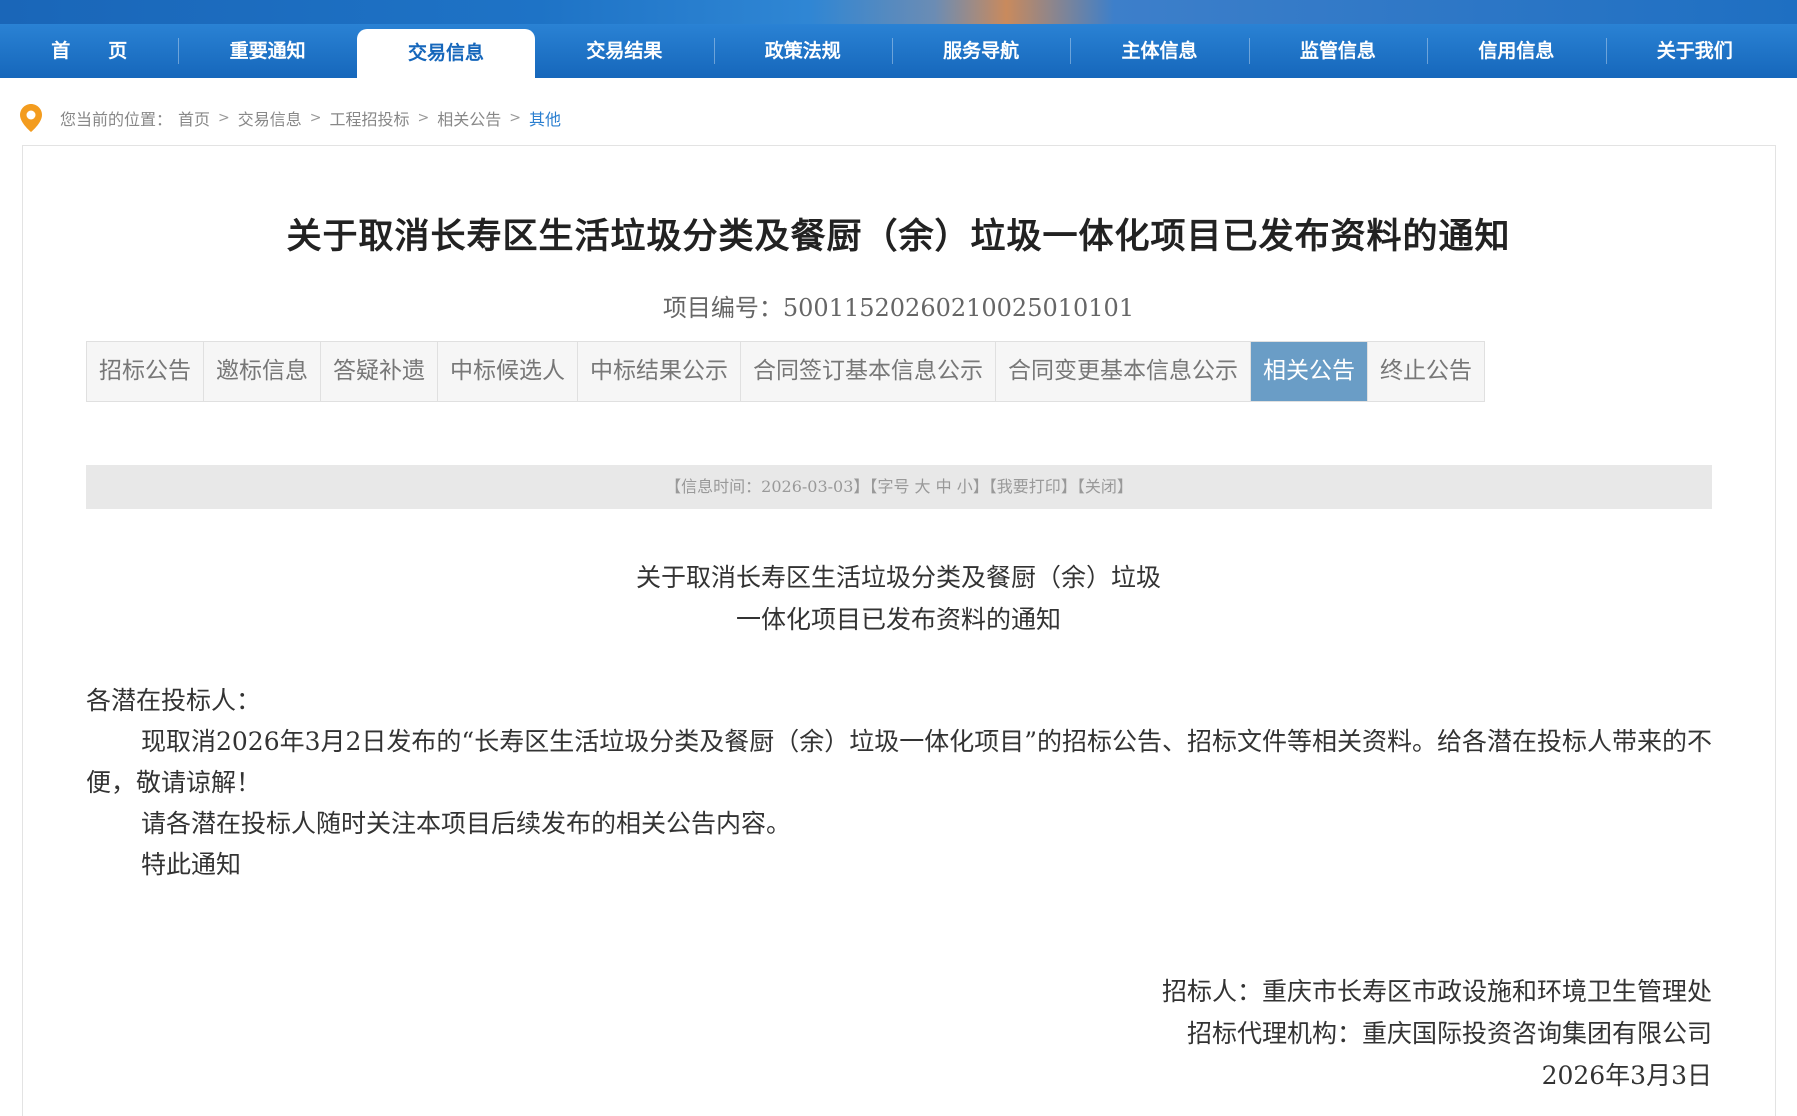 This screenshot has height=1116, width=1797. I want to click on breadcrumb-bidding: 工程招投标, so click(370, 118).